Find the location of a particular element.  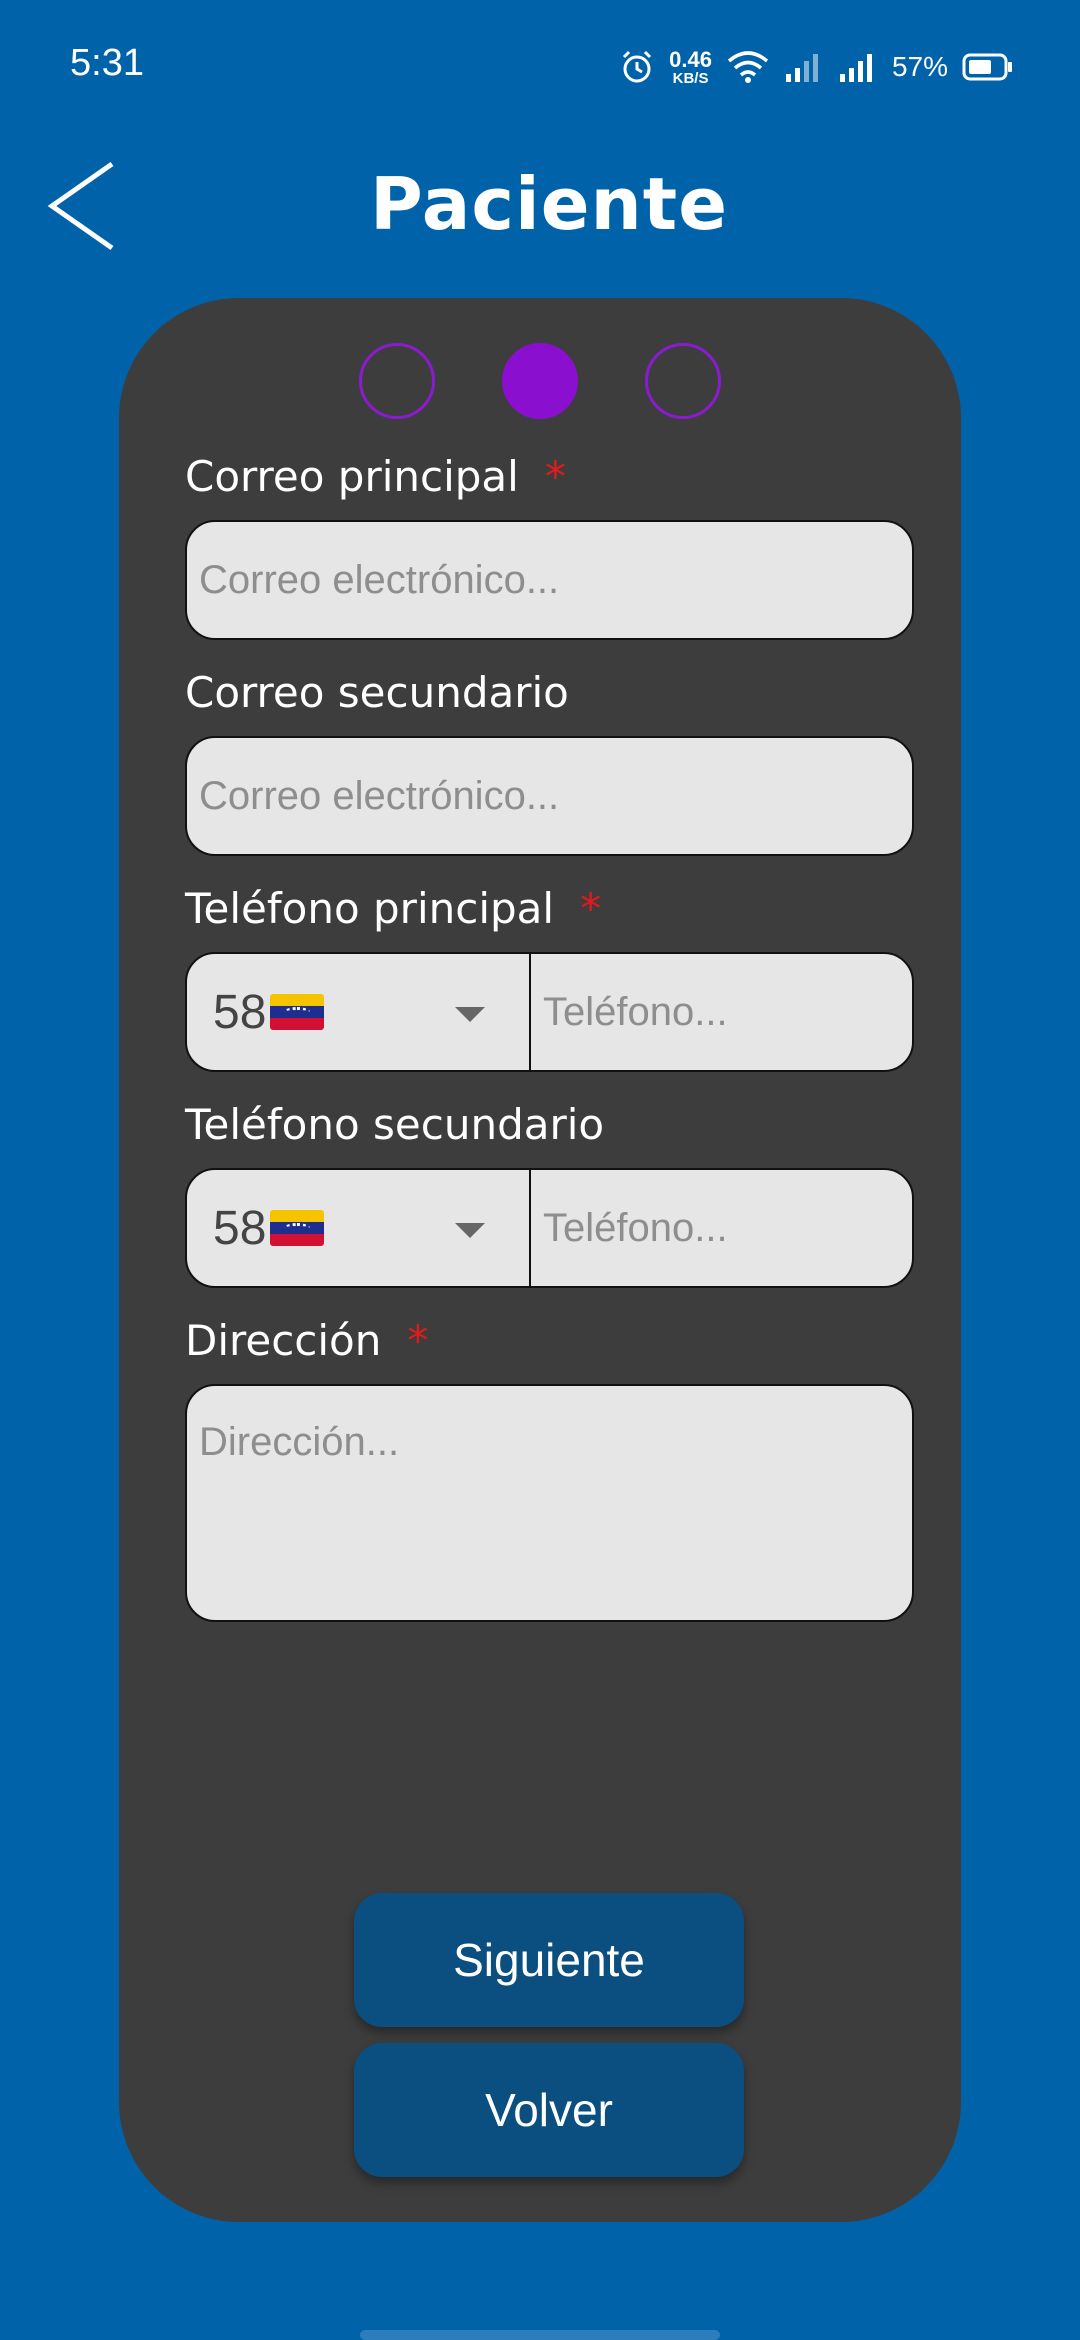

step-indicator is located at coordinates (540, 381).